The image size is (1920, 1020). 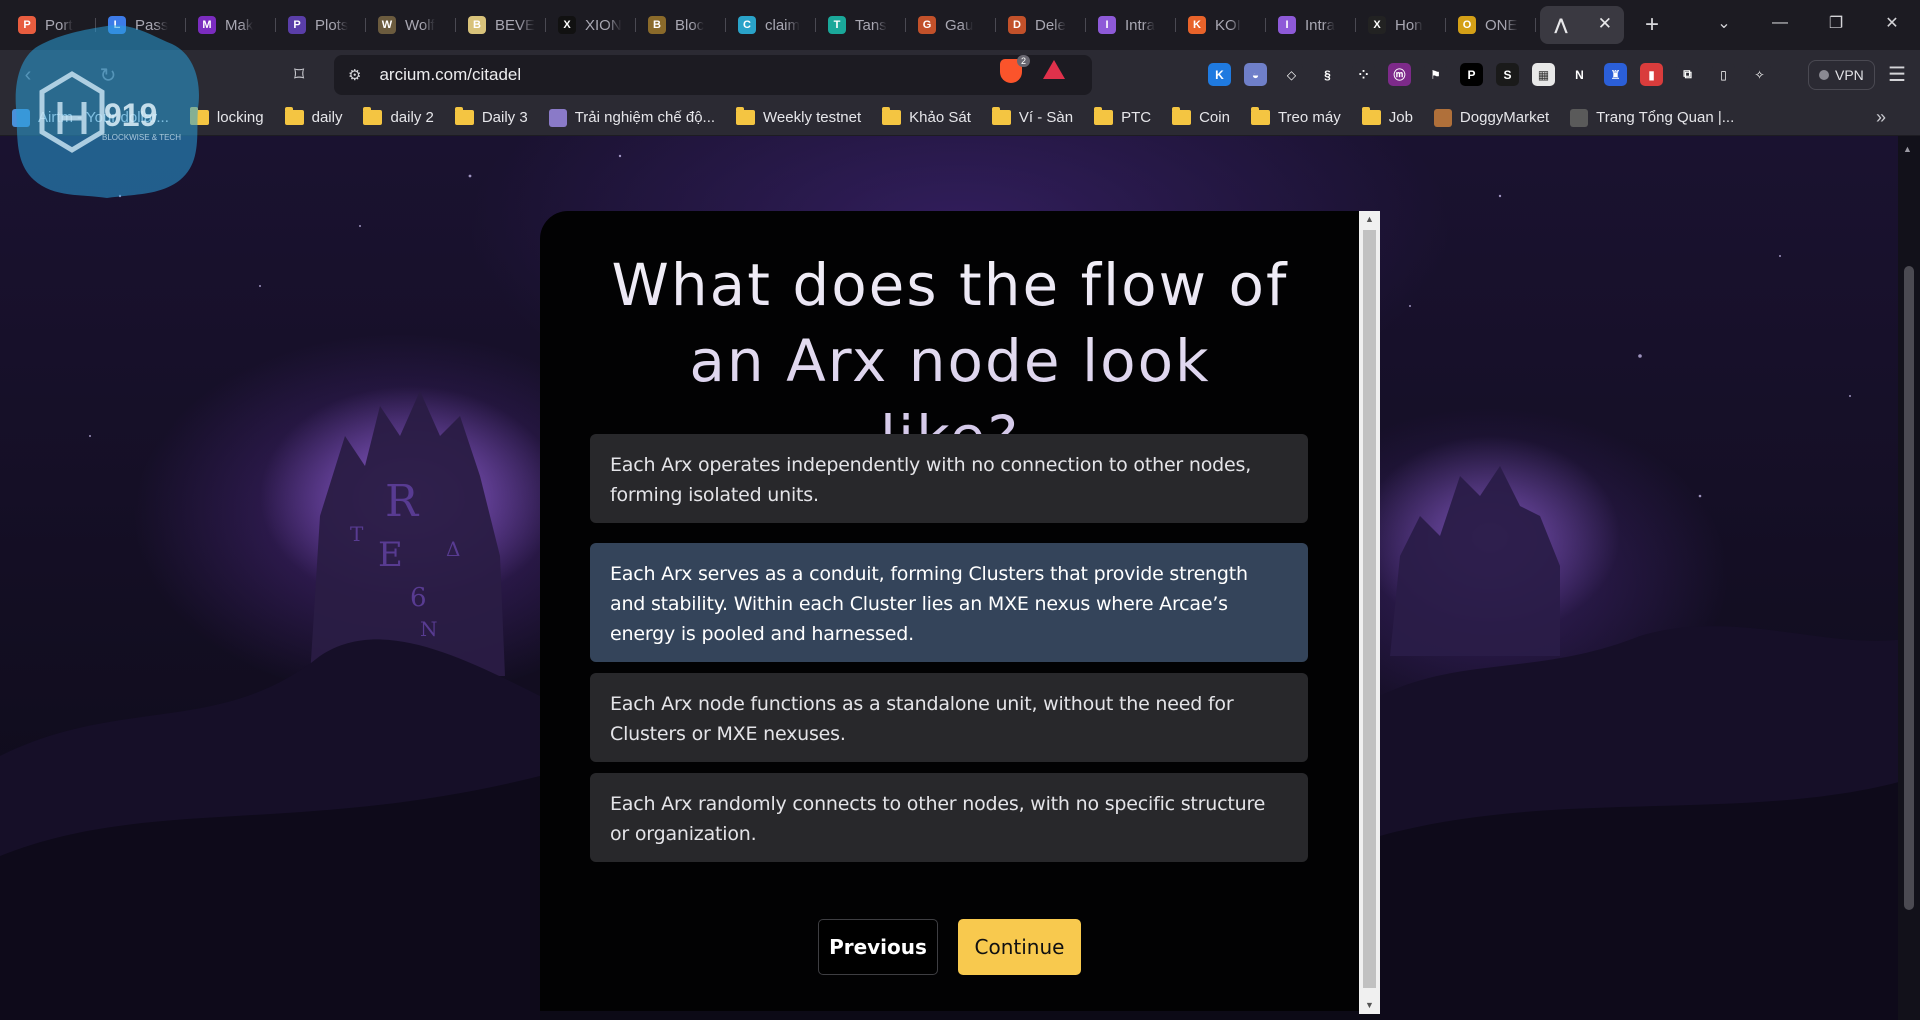 What do you see at coordinates (1836, 23) in the screenshot?
I see `restore-button: ❐` at bounding box center [1836, 23].